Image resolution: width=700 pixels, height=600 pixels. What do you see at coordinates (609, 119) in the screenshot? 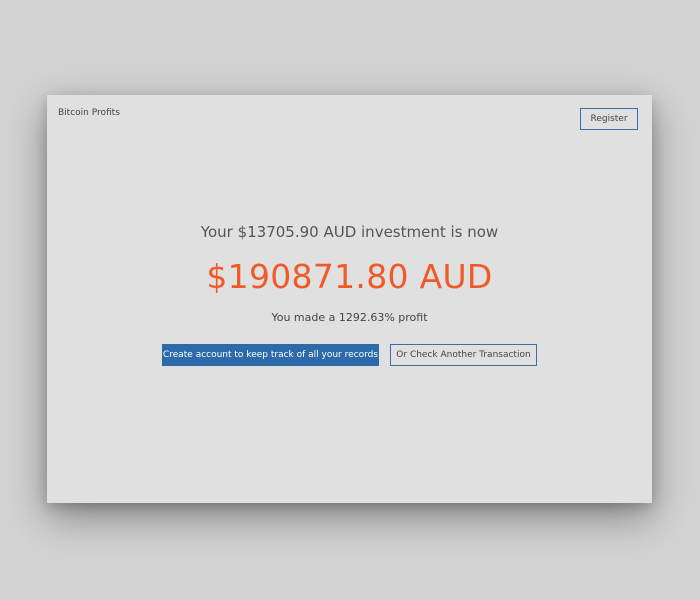
I see `register-button: Register` at bounding box center [609, 119].